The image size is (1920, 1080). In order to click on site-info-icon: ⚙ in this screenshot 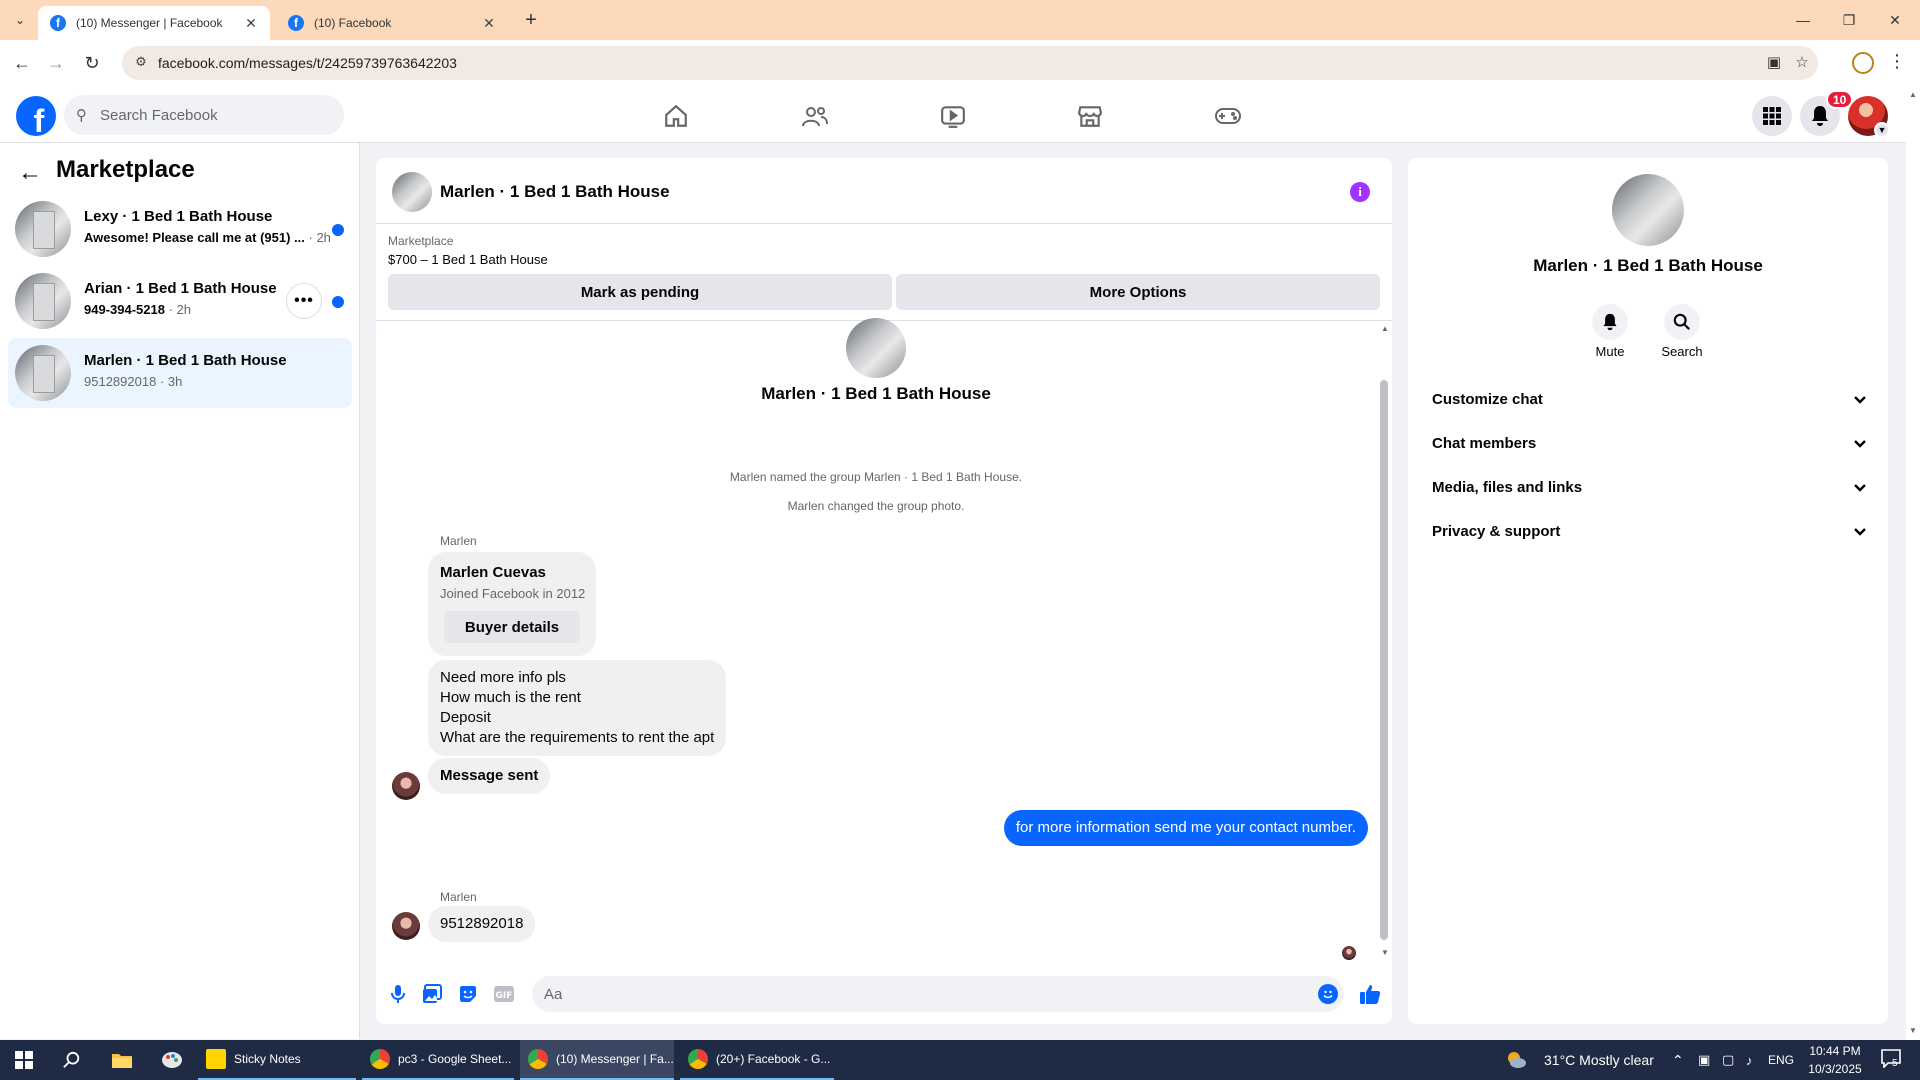, I will do `click(141, 63)`.